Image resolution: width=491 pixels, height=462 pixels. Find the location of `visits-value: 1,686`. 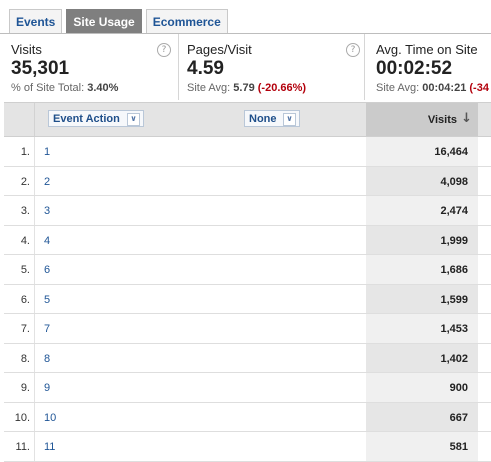

visits-value: 1,686 is located at coordinates (454, 270).